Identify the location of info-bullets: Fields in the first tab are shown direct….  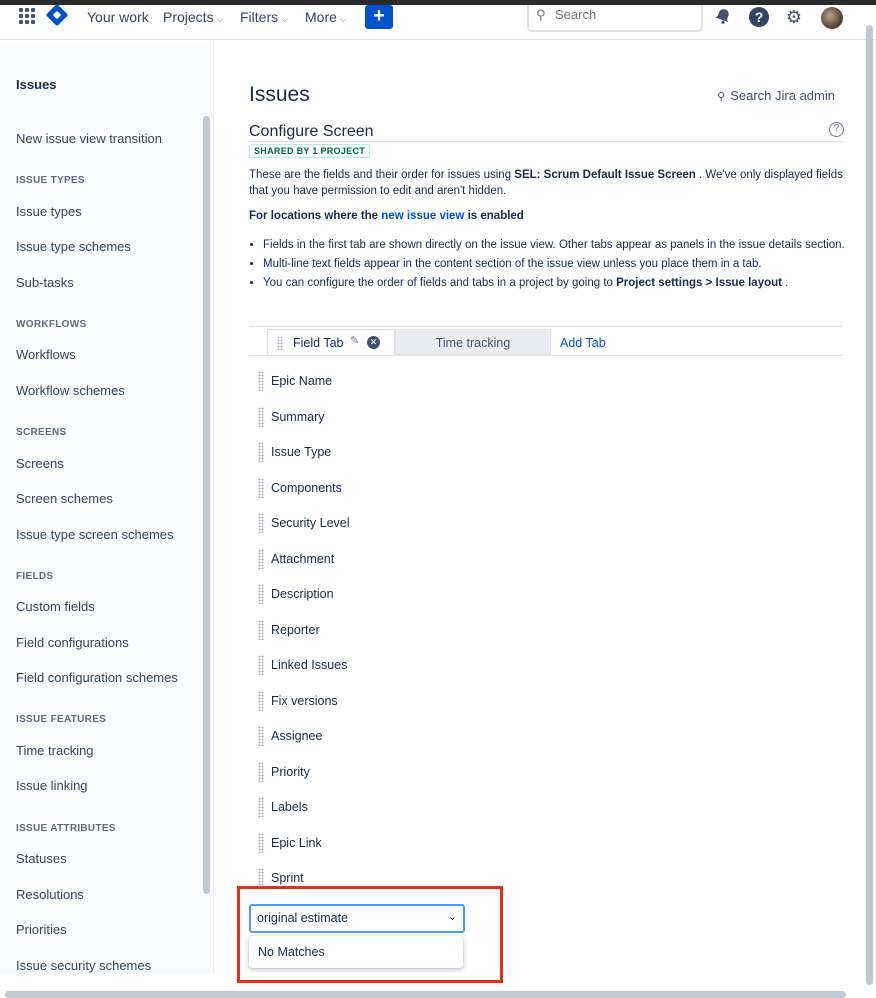
(554, 265).